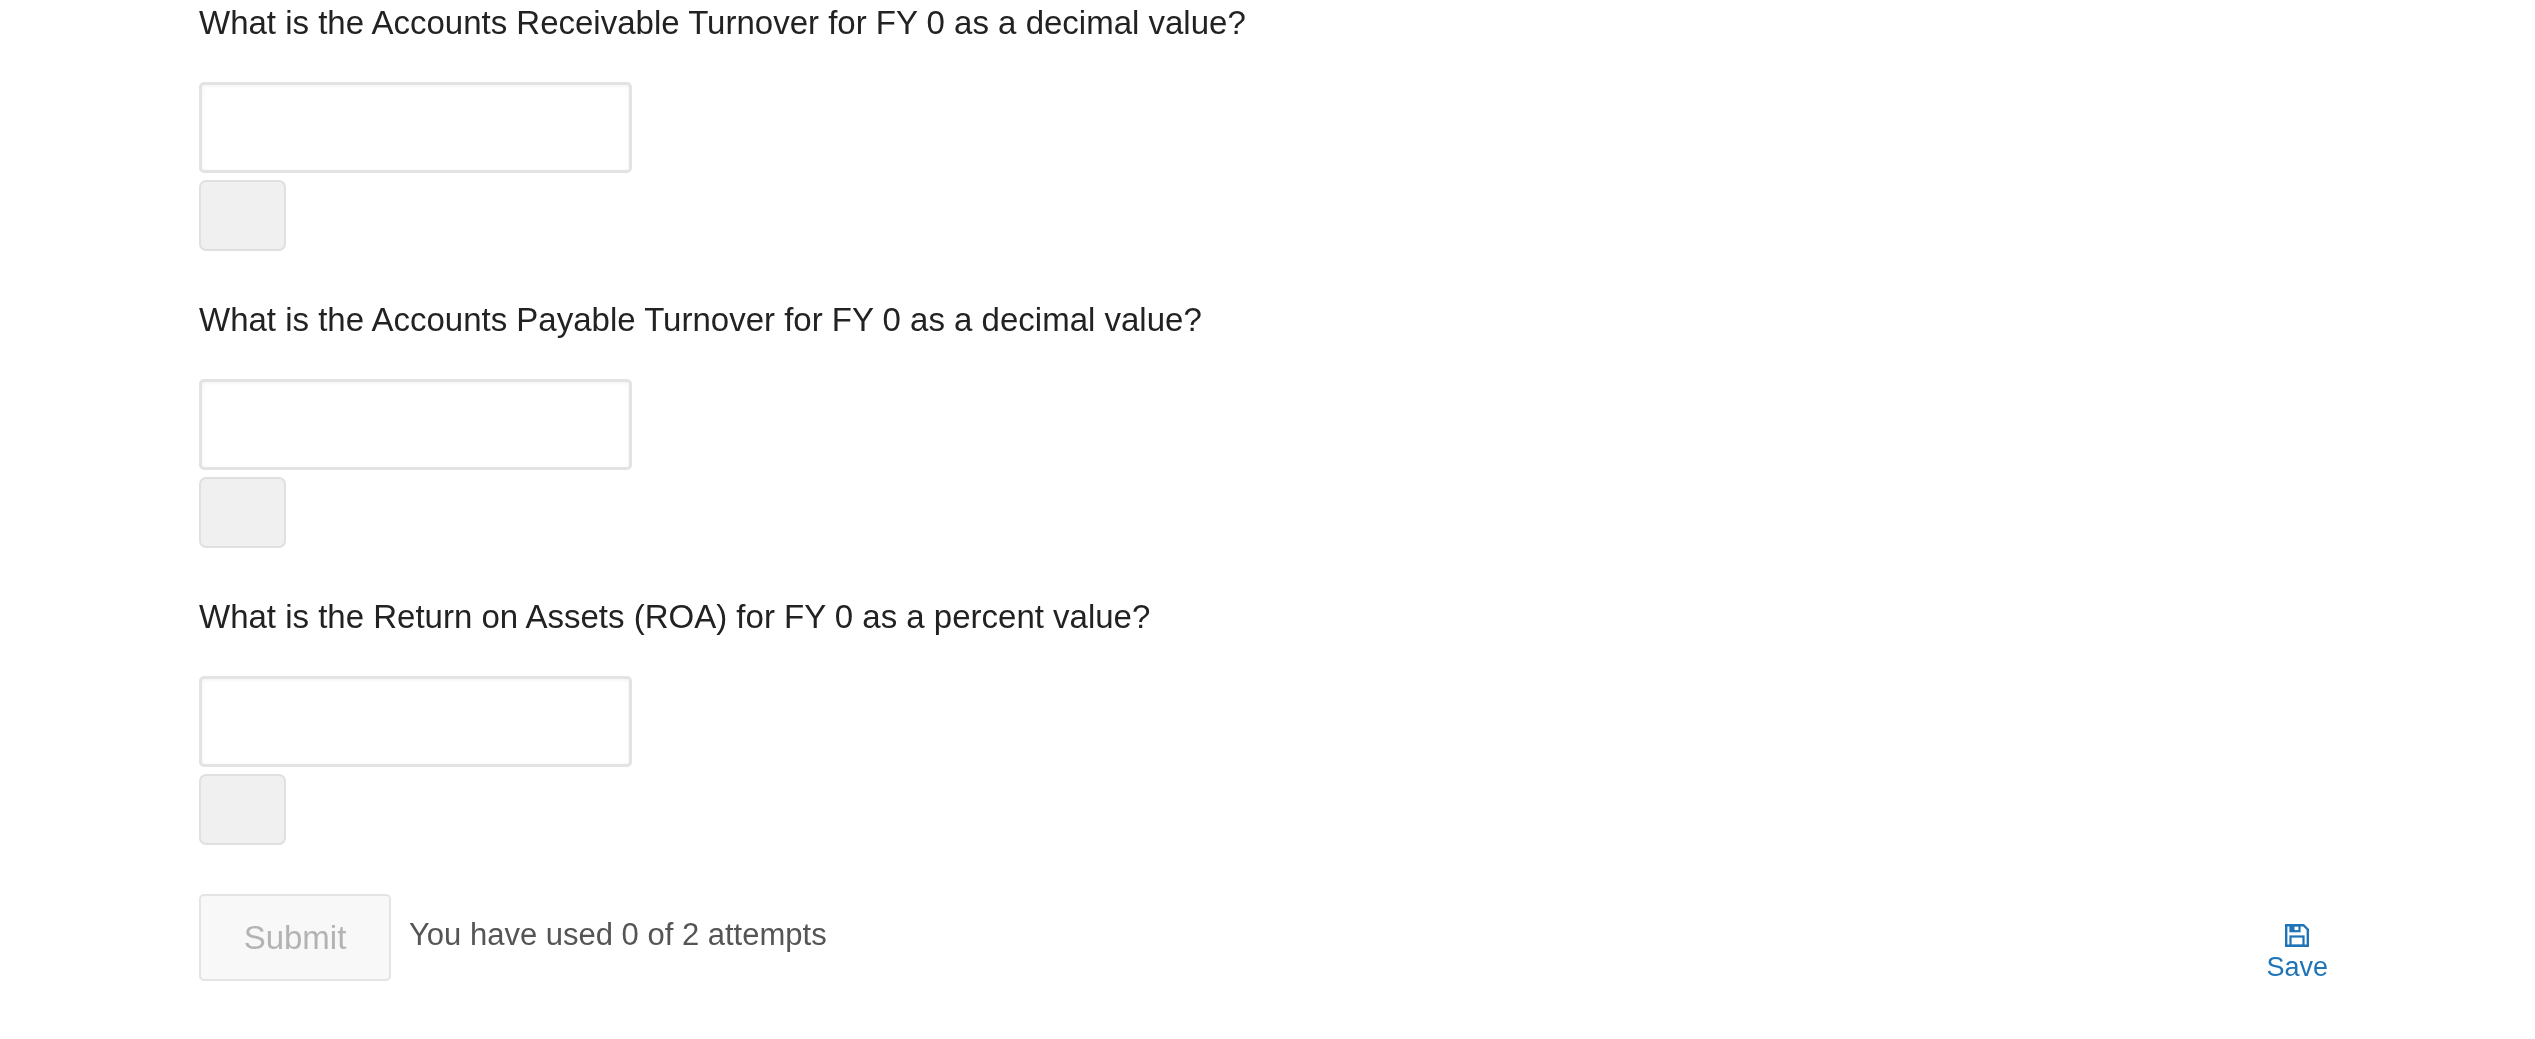  Describe the element at coordinates (722, 23) in the screenshot. I see `question-text: What is the Accounts Receivable Turnover for FY 0 as a decimal value?` at that location.